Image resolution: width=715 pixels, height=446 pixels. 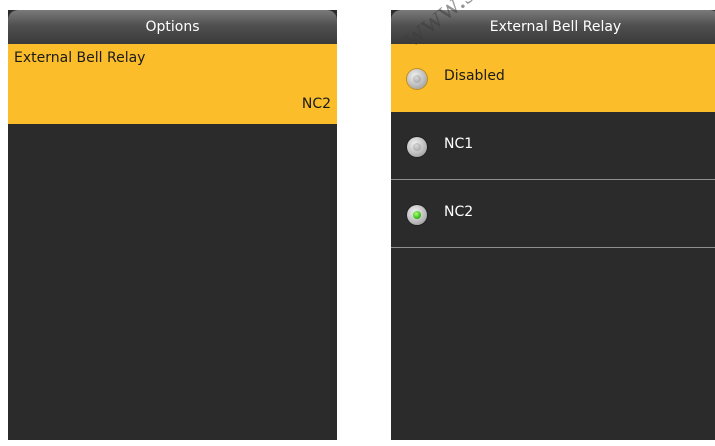 I want to click on option-label: NC1, so click(x=459, y=144).